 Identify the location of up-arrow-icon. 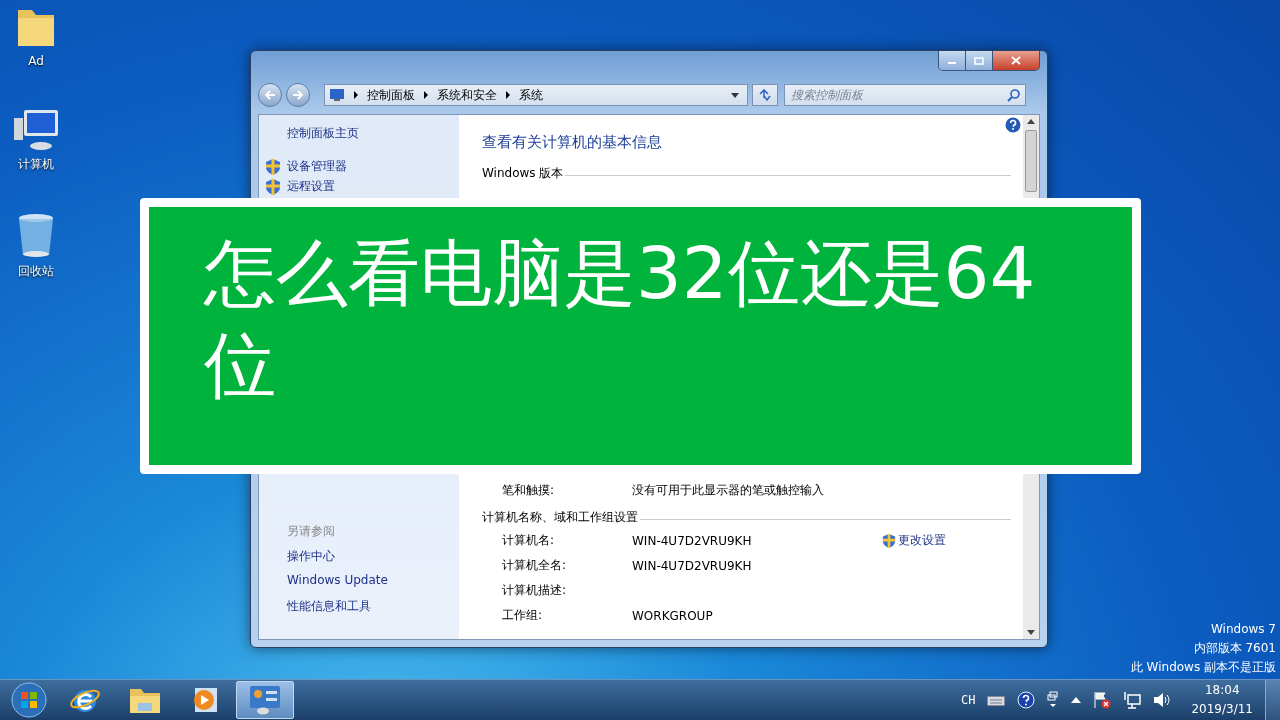
(1076, 700).